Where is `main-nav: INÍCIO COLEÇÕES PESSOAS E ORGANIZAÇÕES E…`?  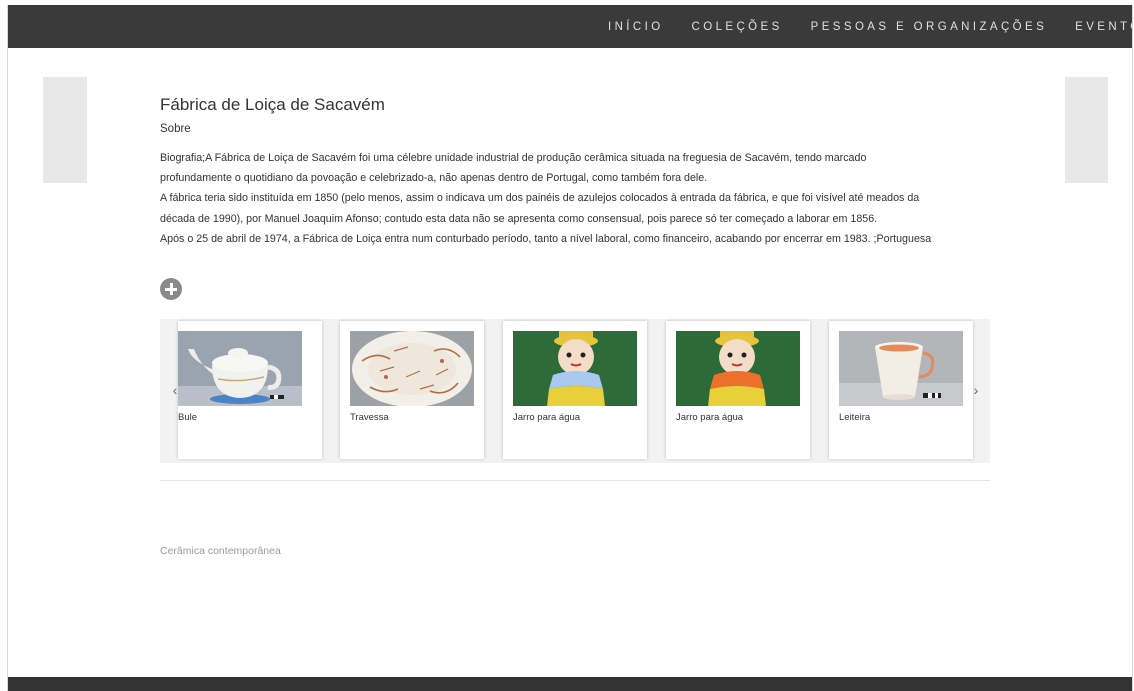 main-nav: INÍCIO COLEÇÕES PESSOAS E ORGANIZAÇÕES E… is located at coordinates (870, 26).